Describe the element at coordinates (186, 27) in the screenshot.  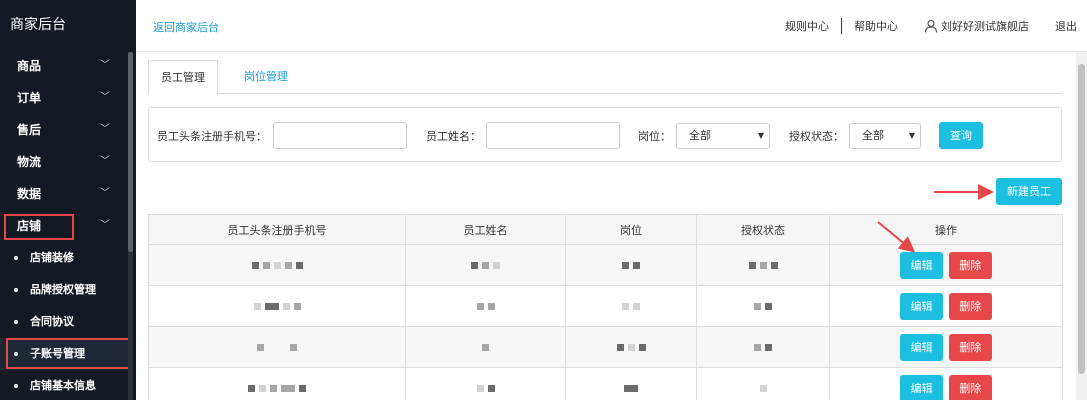
I see `back-to-admin-link: 返回商家后台` at that location.